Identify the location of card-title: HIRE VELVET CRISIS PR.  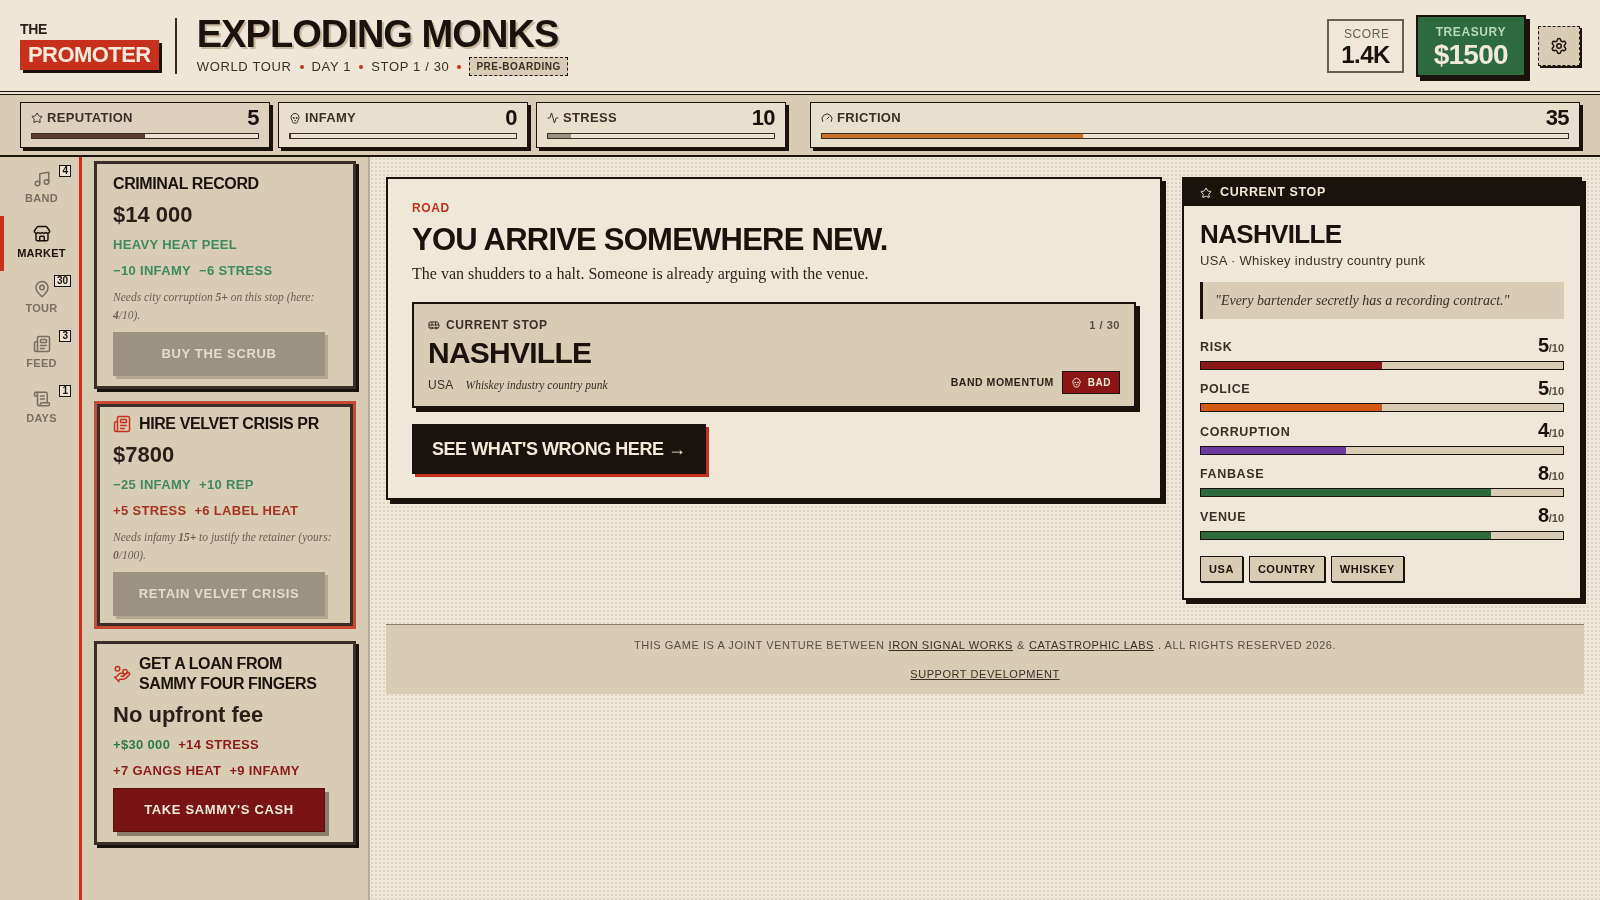
(229, 424).